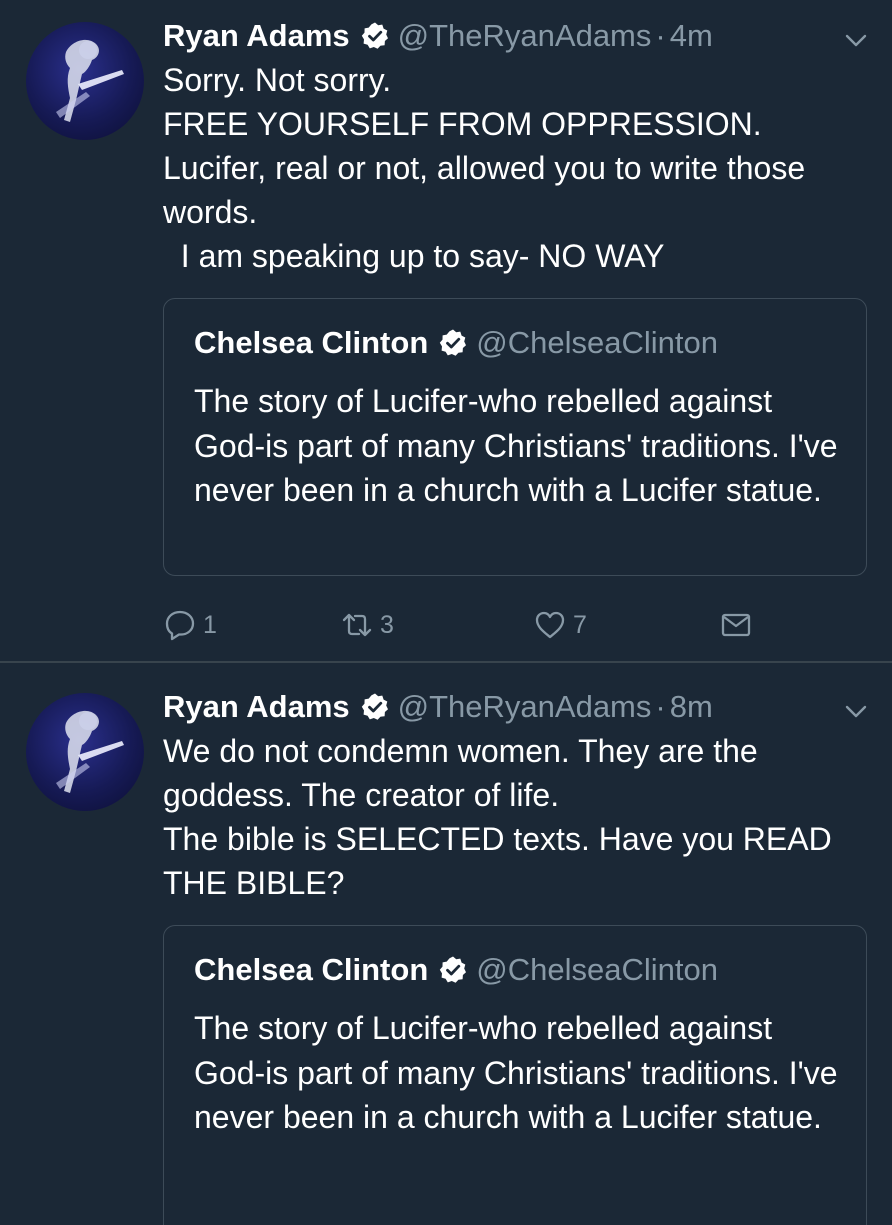 The height and width of the screenshot is (1225, 892). What do you see at coordinates (357, 625) in the screenshot?
I see `retweet-icon` at bounding box center [357, 625].